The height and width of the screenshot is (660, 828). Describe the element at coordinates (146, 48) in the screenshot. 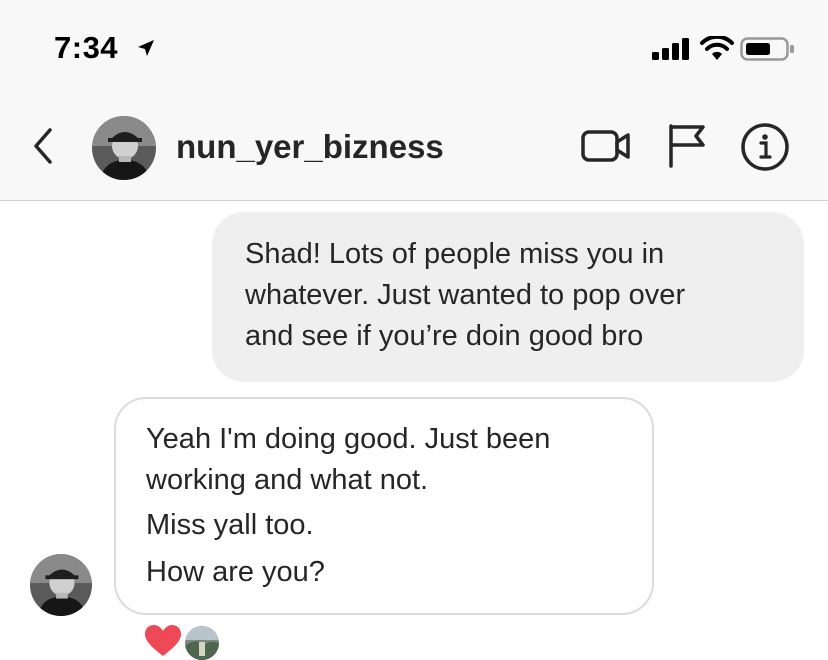

I see `location-arrow-icon` at that location.